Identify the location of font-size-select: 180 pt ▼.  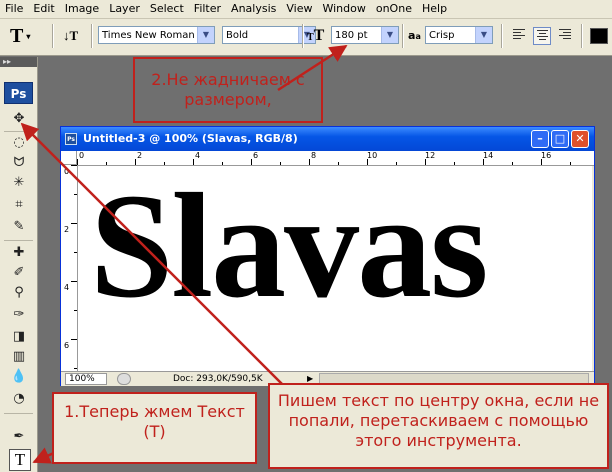
(365, 35).